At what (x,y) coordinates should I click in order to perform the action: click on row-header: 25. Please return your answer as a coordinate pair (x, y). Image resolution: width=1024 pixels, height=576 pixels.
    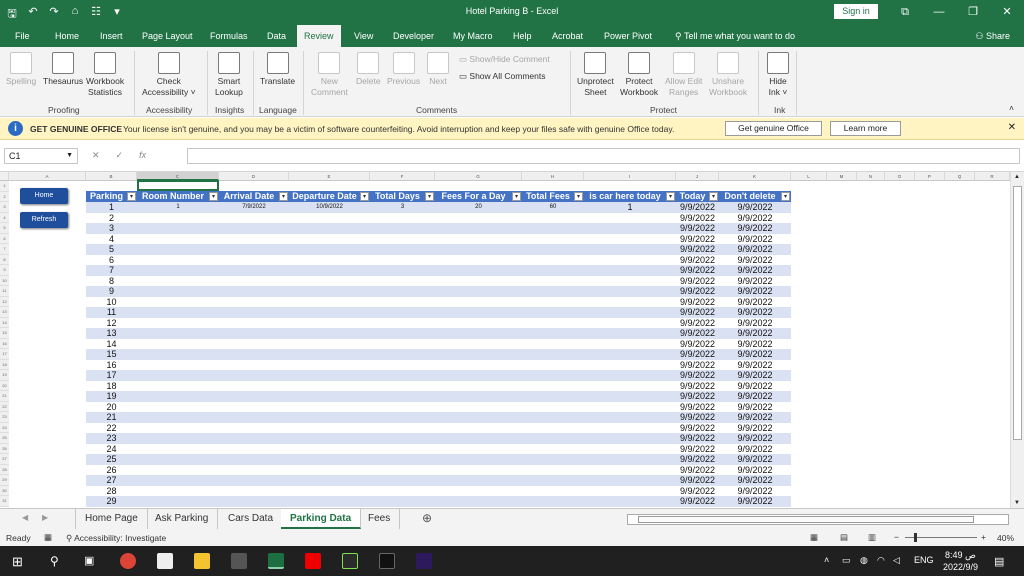
    Looking at the image, I should click on (4, 438).